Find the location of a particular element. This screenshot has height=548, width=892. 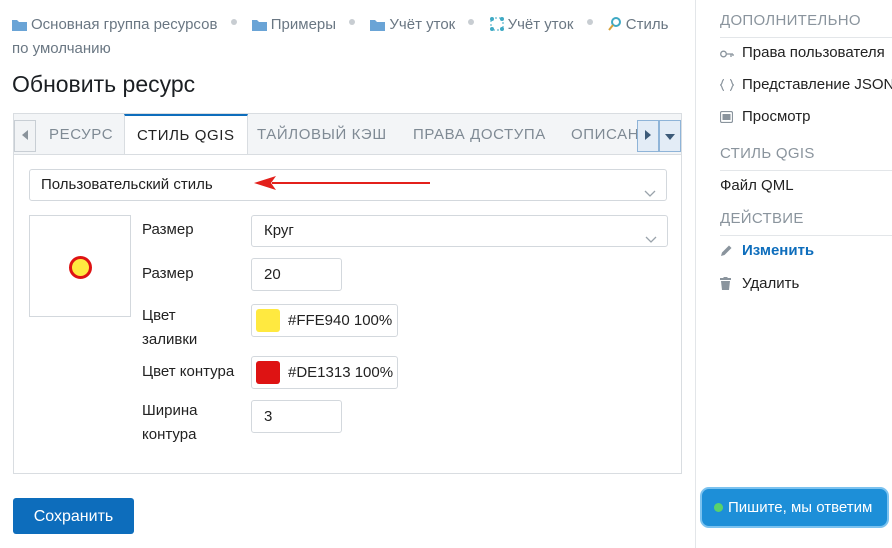

pencil-icon is located at coordinates (728, 253).